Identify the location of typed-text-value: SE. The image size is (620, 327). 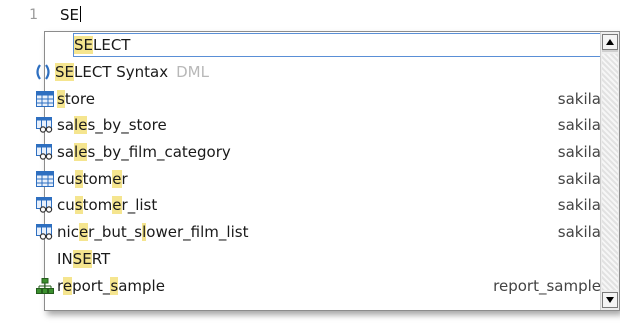
(69, 15).